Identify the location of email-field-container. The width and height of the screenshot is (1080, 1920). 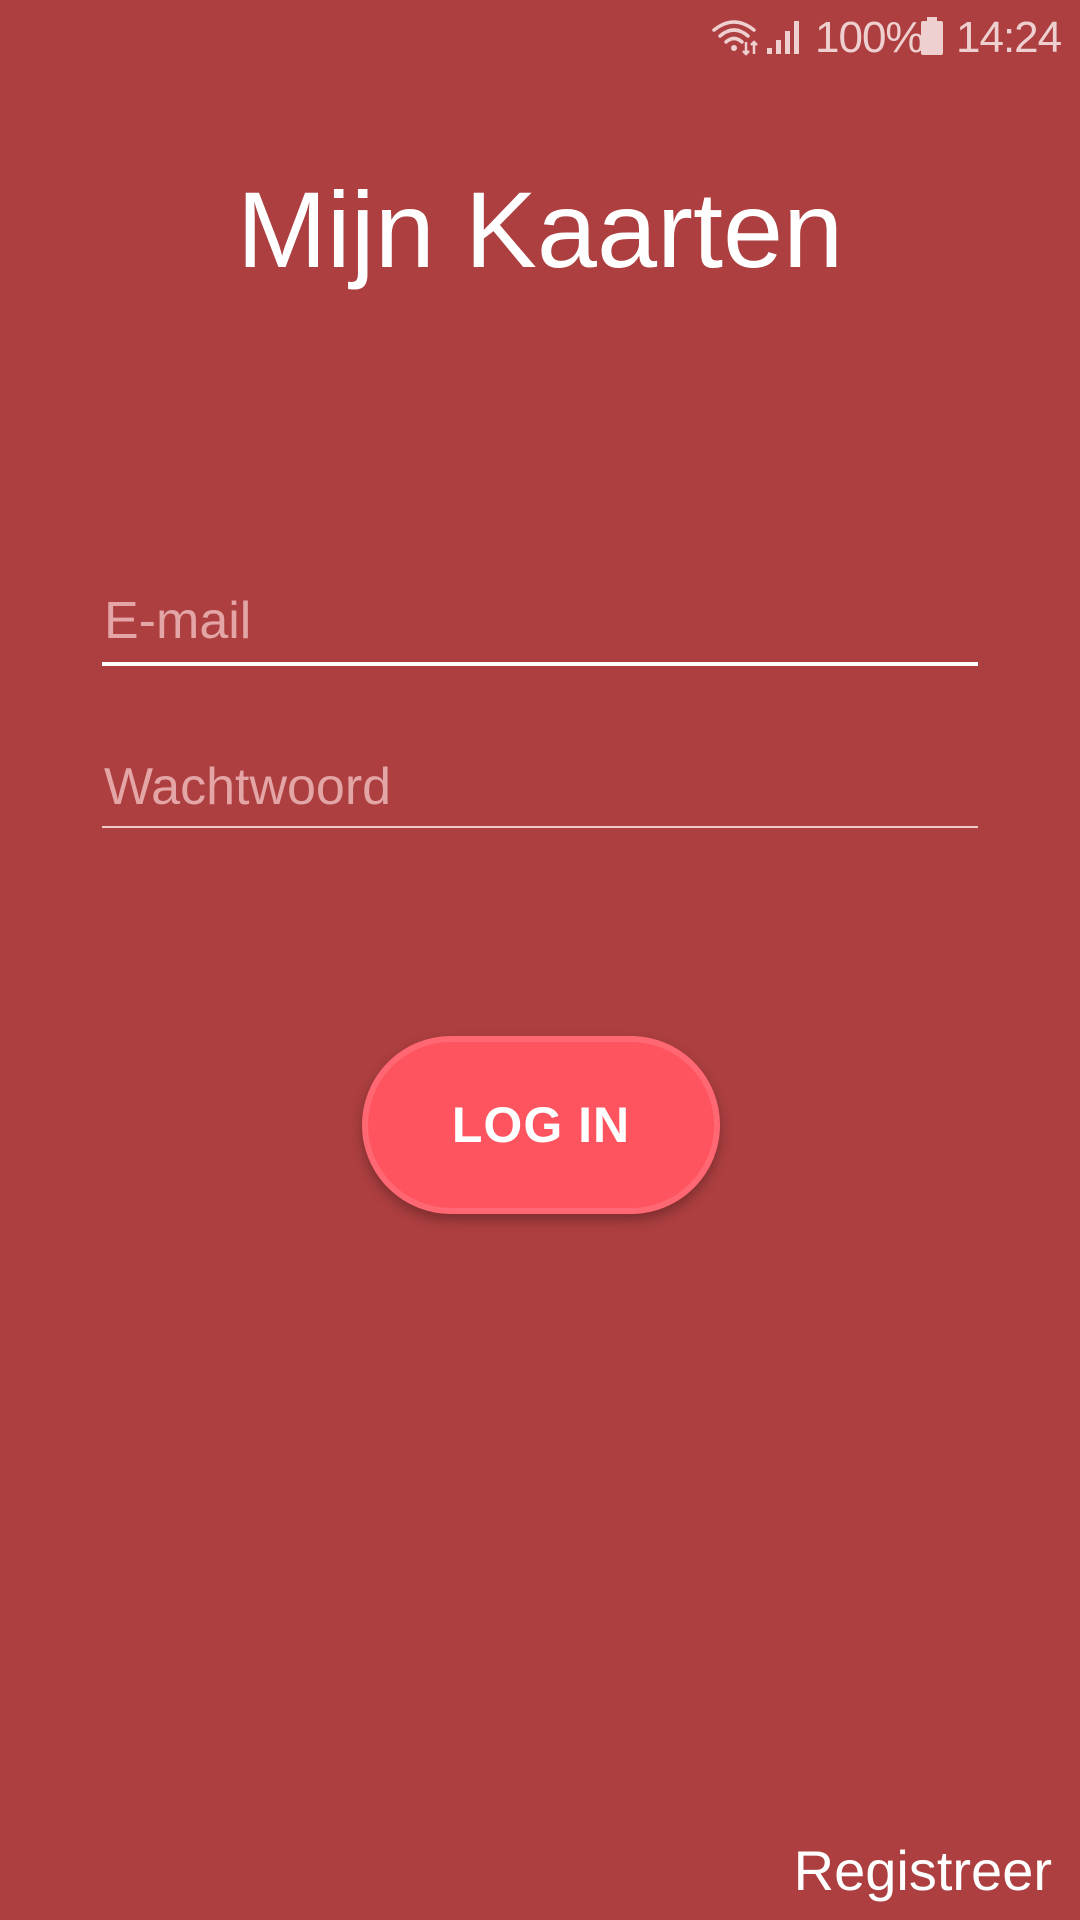
(540, 623).